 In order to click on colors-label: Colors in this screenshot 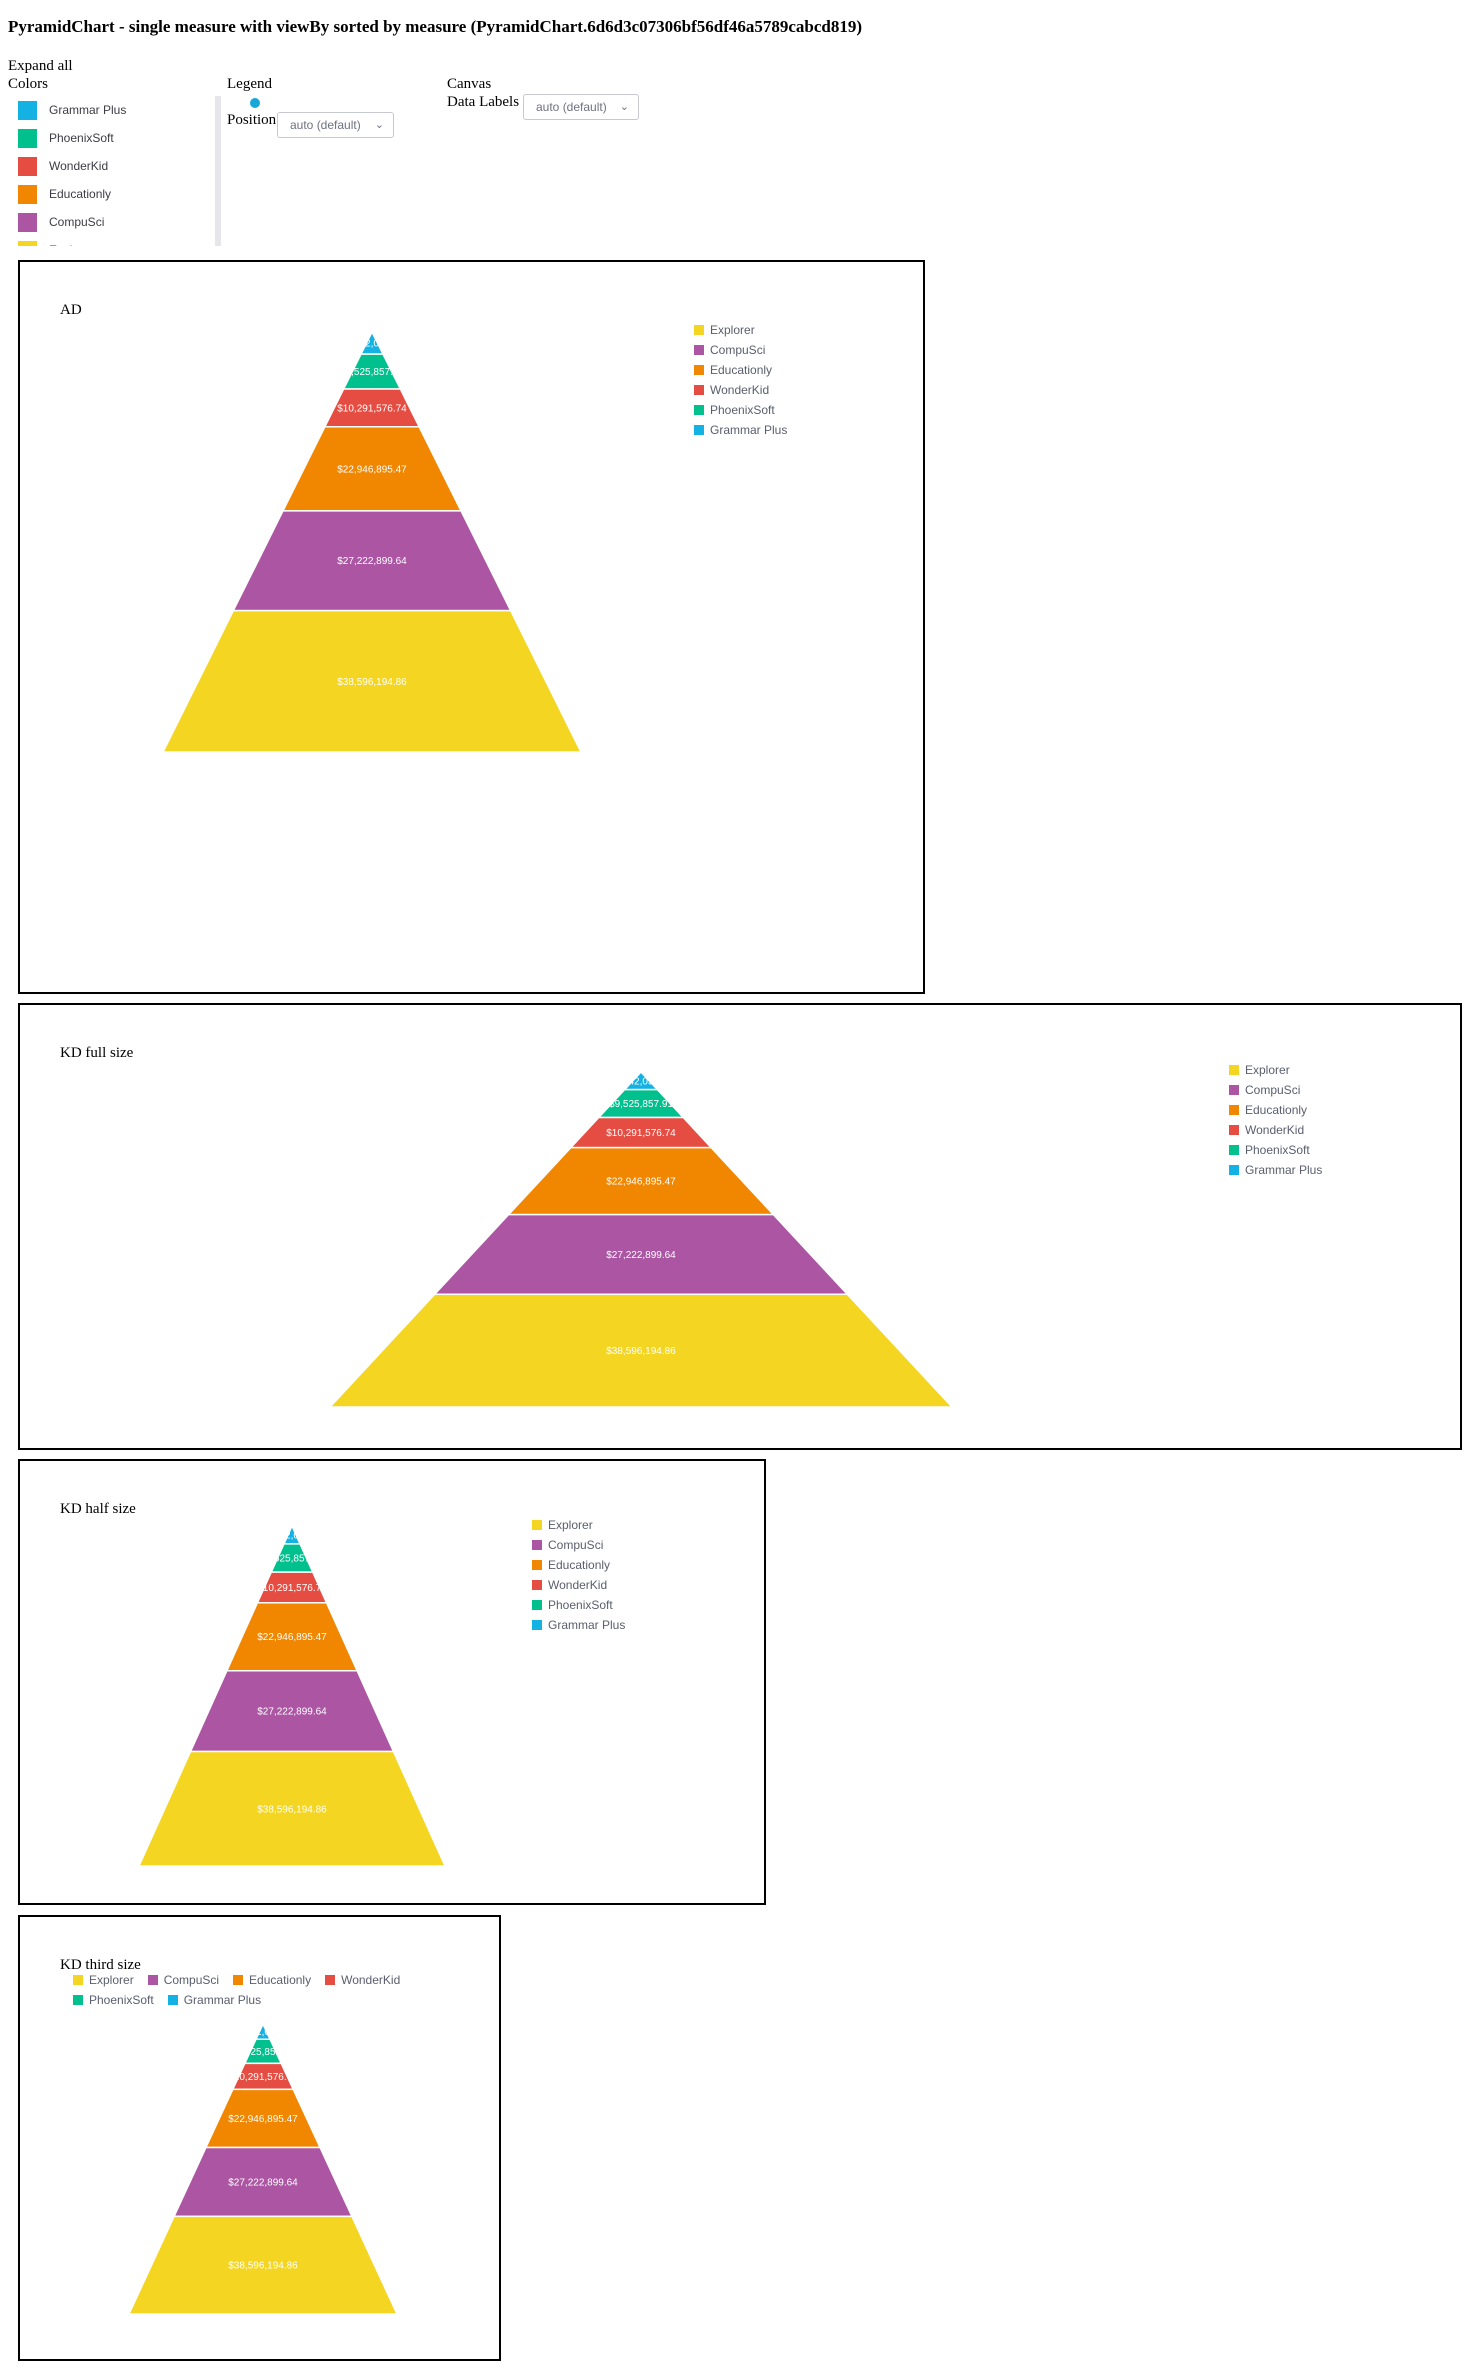, I will do `click(28, 84)`.